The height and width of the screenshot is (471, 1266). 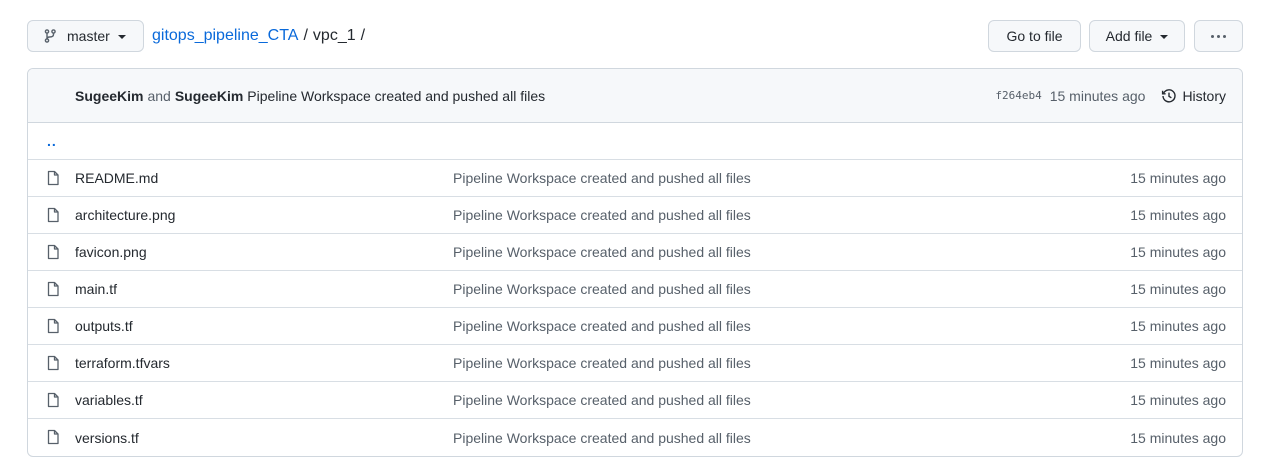 I want to click on kebab-horizontal-icon, so click(x=1218, y=36).